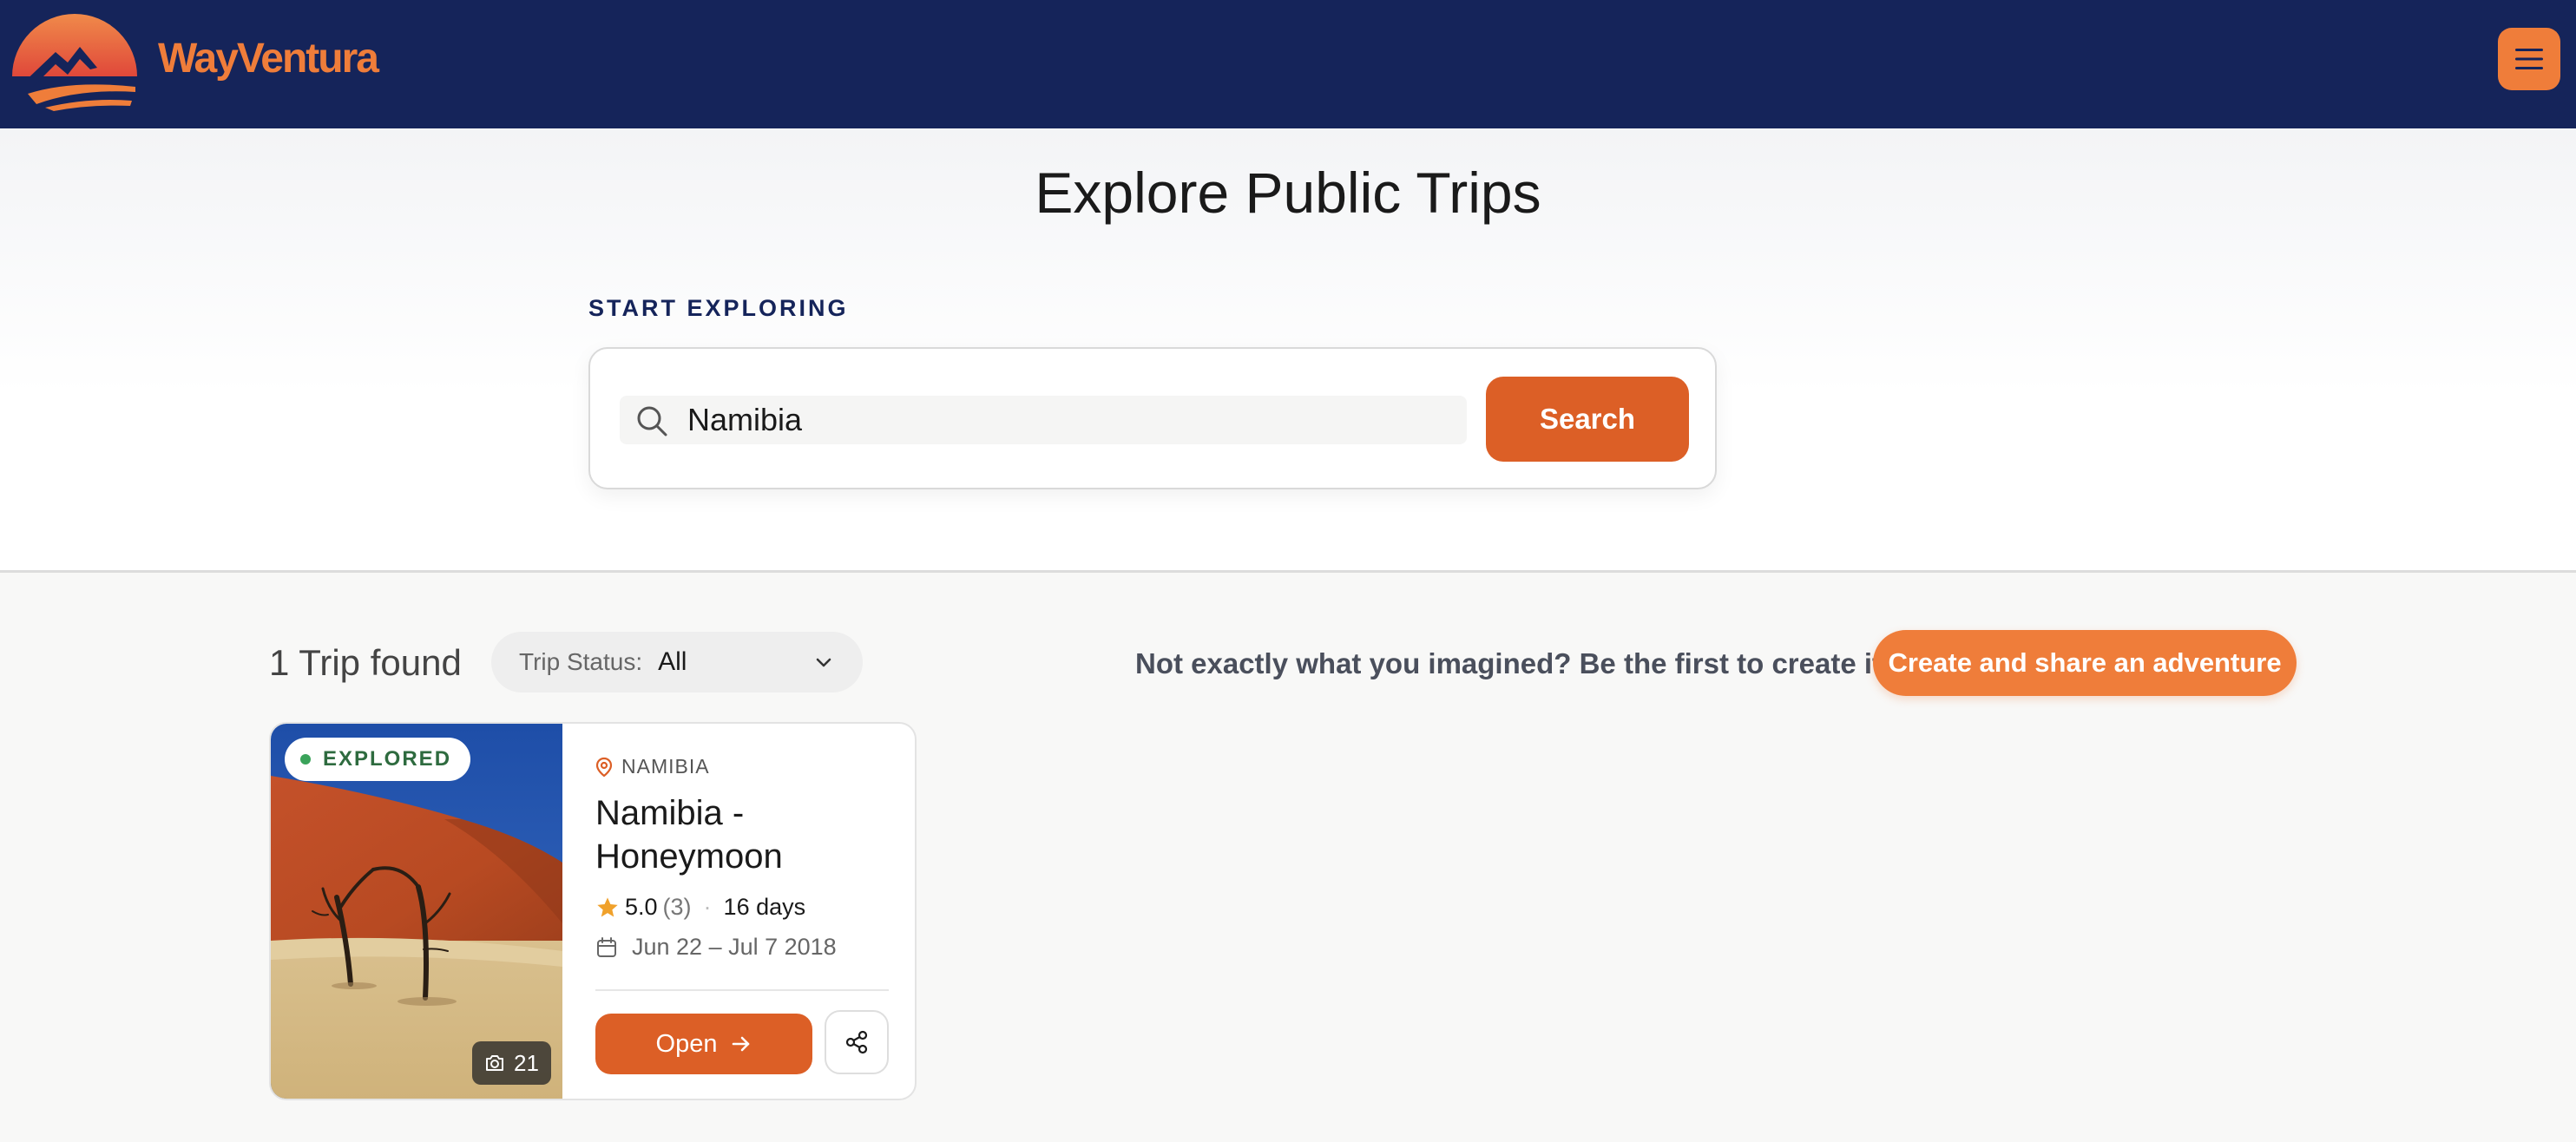 Image resolution: width=2576 pixels, height=1142 pixels. I want to click on trip-dates: Jun 22 – Jul 7 2018, so click(716, 948).